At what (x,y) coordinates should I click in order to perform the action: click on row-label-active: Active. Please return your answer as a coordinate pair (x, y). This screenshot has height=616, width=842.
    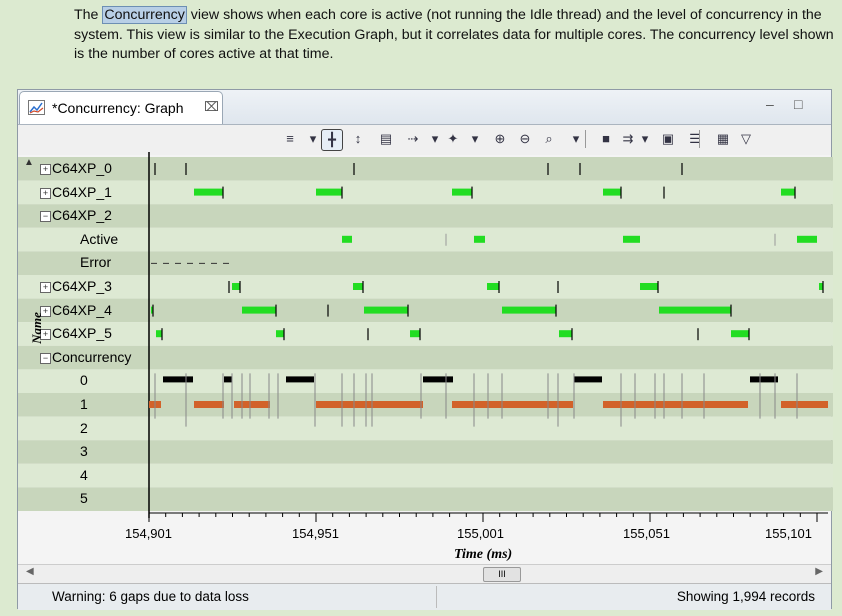
    Looking at the image, I should click on (83, 239).